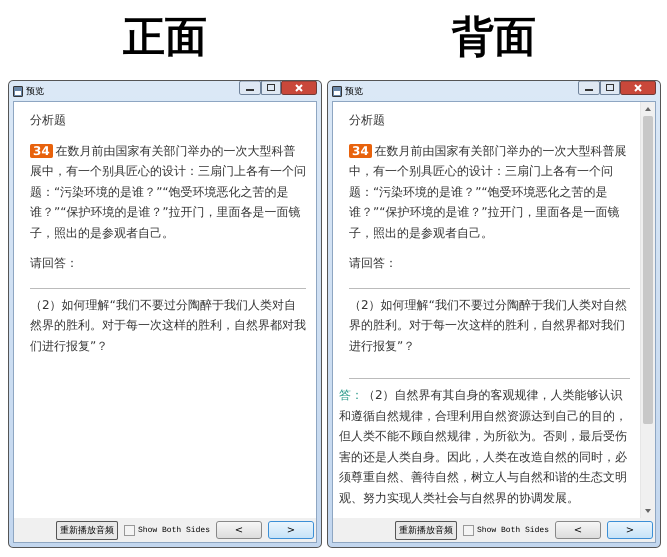  Describe the element at coordinates (483, 446) in the screenshot. I see `answer-text: 答：（2）自然界有其自身的客观规律，人类能够认识和遵循自然规律，合理利用自然资源达到自己的目的，但人类不能不顾自然规律，为所欲为。否则，最后受伤害的还是人类自身。因此，人类在改造自然的同时，必须尊重自然、善待自然，树立人与自然和谐的生态文明观、努力实现人类社会与自然界的协调发展。` at that location.